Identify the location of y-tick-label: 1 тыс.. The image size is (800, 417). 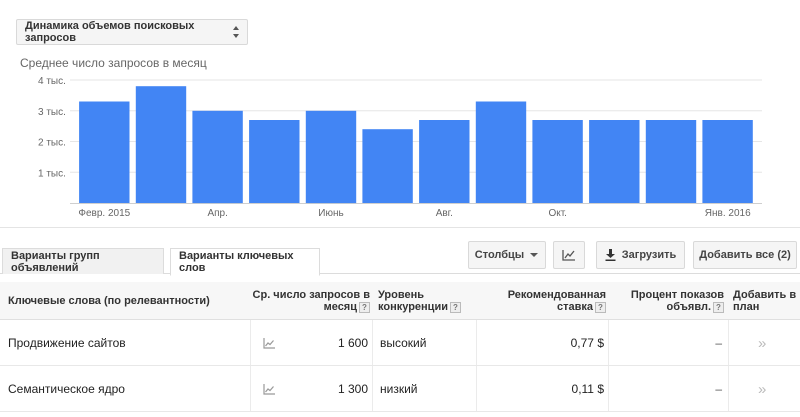
(52, 173).